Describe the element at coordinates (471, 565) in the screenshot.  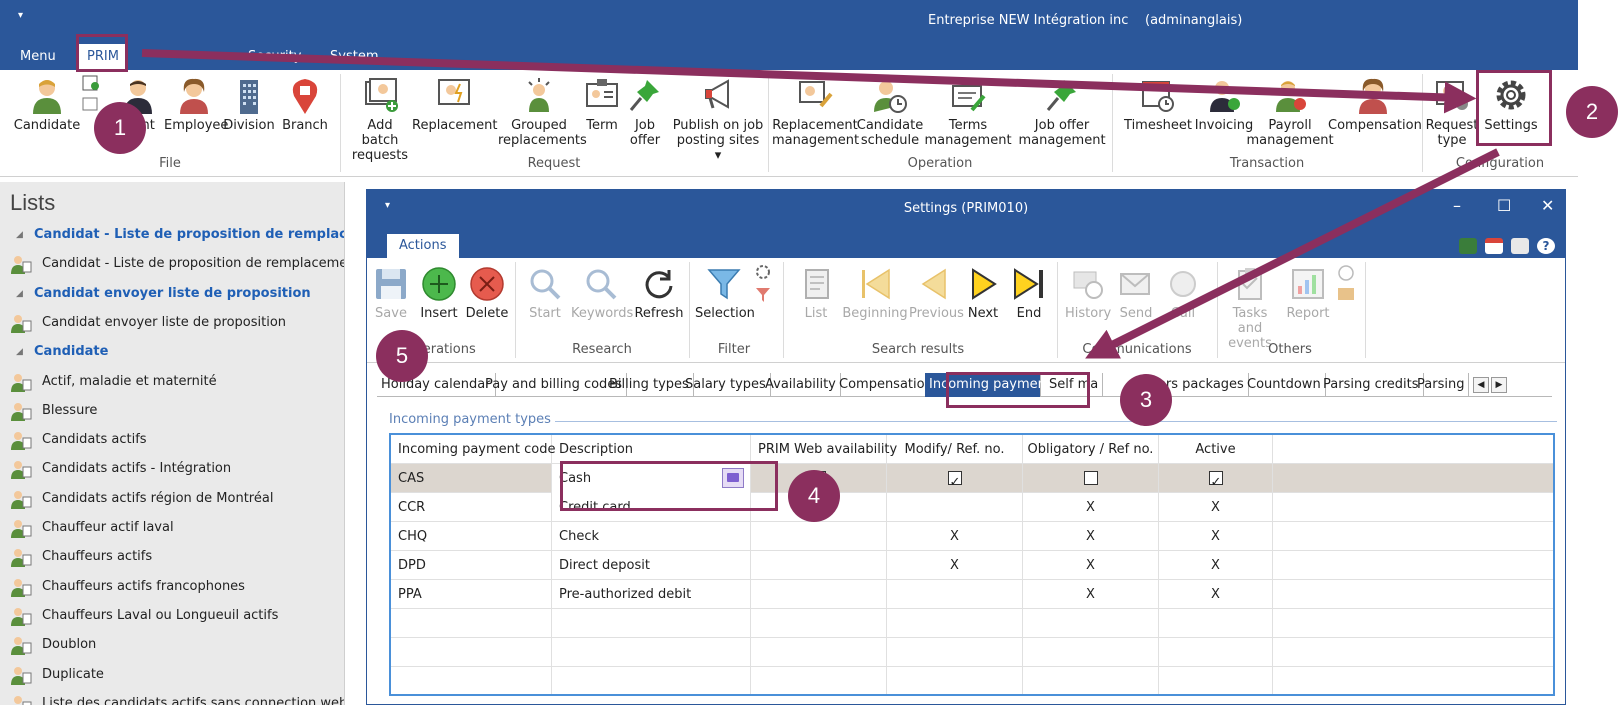
I see `cell-code: DPD` at that location.